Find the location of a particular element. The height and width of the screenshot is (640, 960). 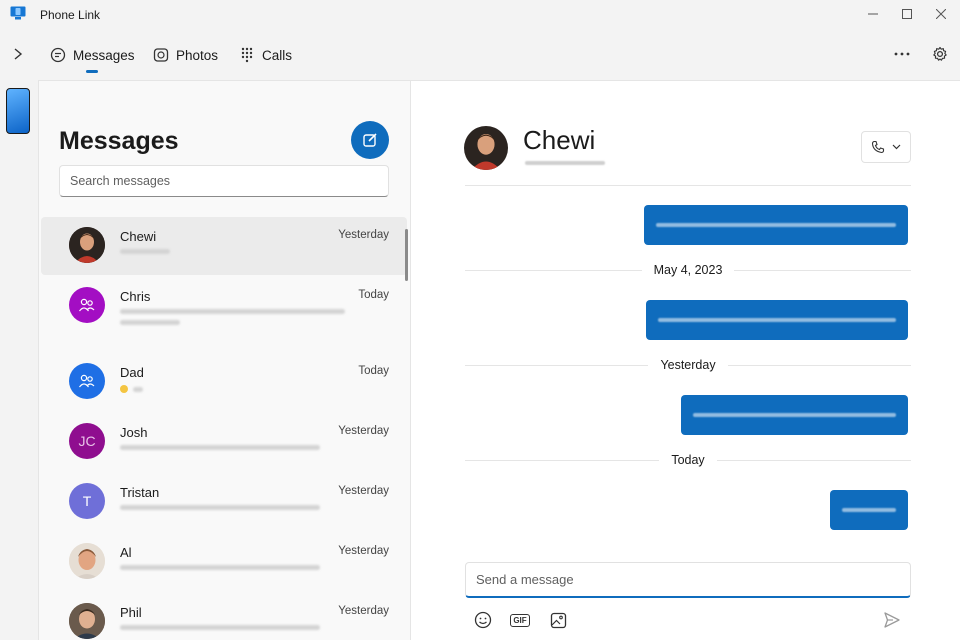

attach-image-button is located at coordinates (558, 620).